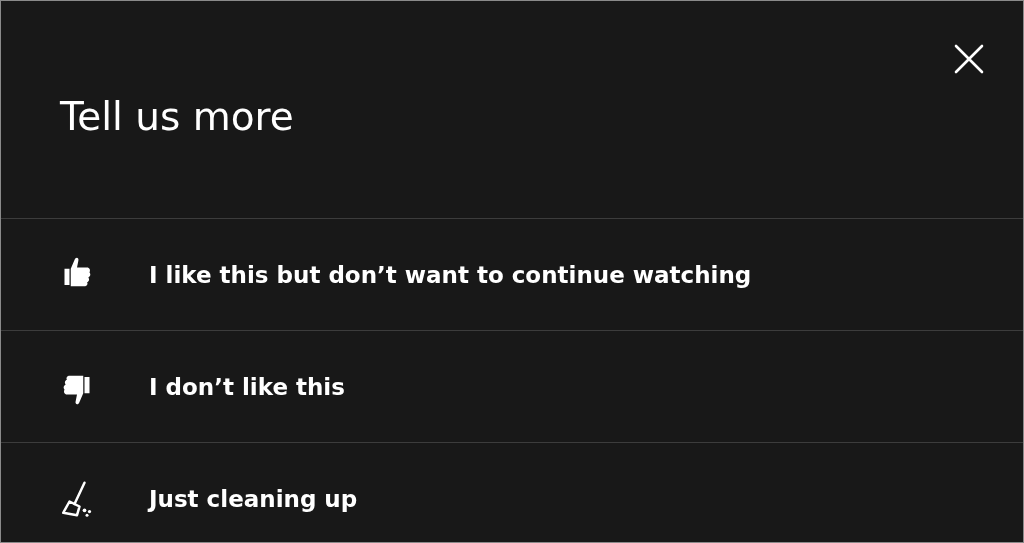 This screenshot has height=543, width=1024. I want to click on option-label: I like this but don’t want to continue watching, so click(450, 274).